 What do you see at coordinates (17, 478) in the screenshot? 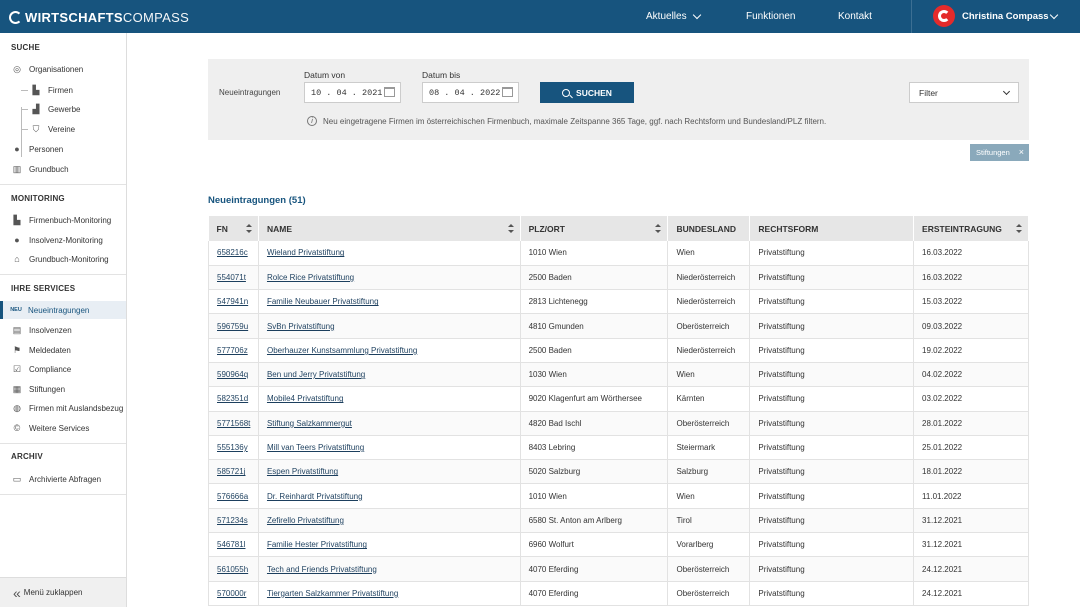
I see `archive-icon: ▭` at bounding box center [17, 478].